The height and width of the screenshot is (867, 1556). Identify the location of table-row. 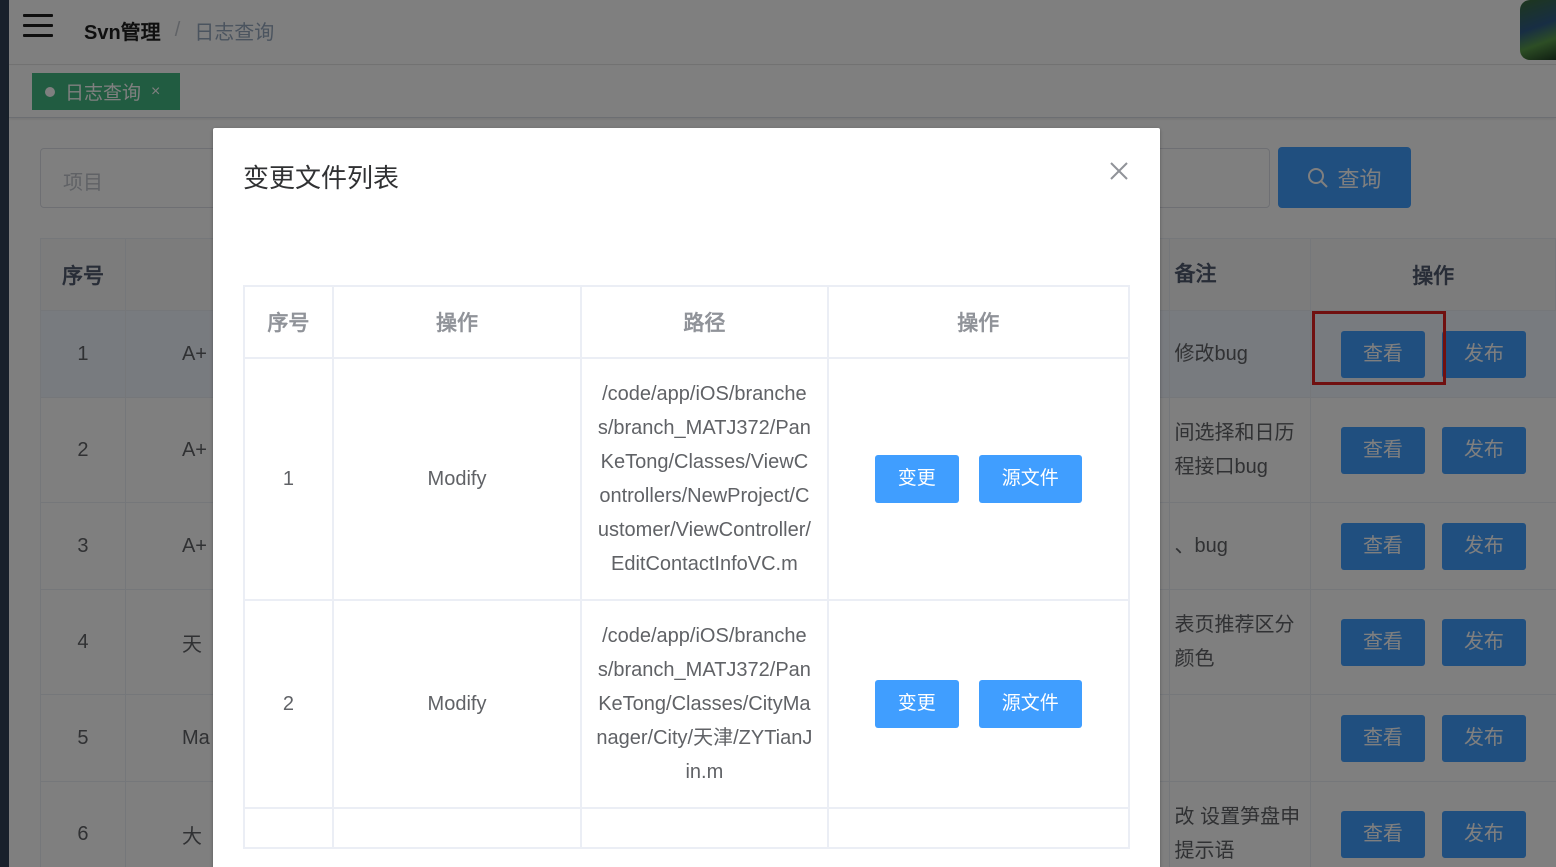
(687, 828).